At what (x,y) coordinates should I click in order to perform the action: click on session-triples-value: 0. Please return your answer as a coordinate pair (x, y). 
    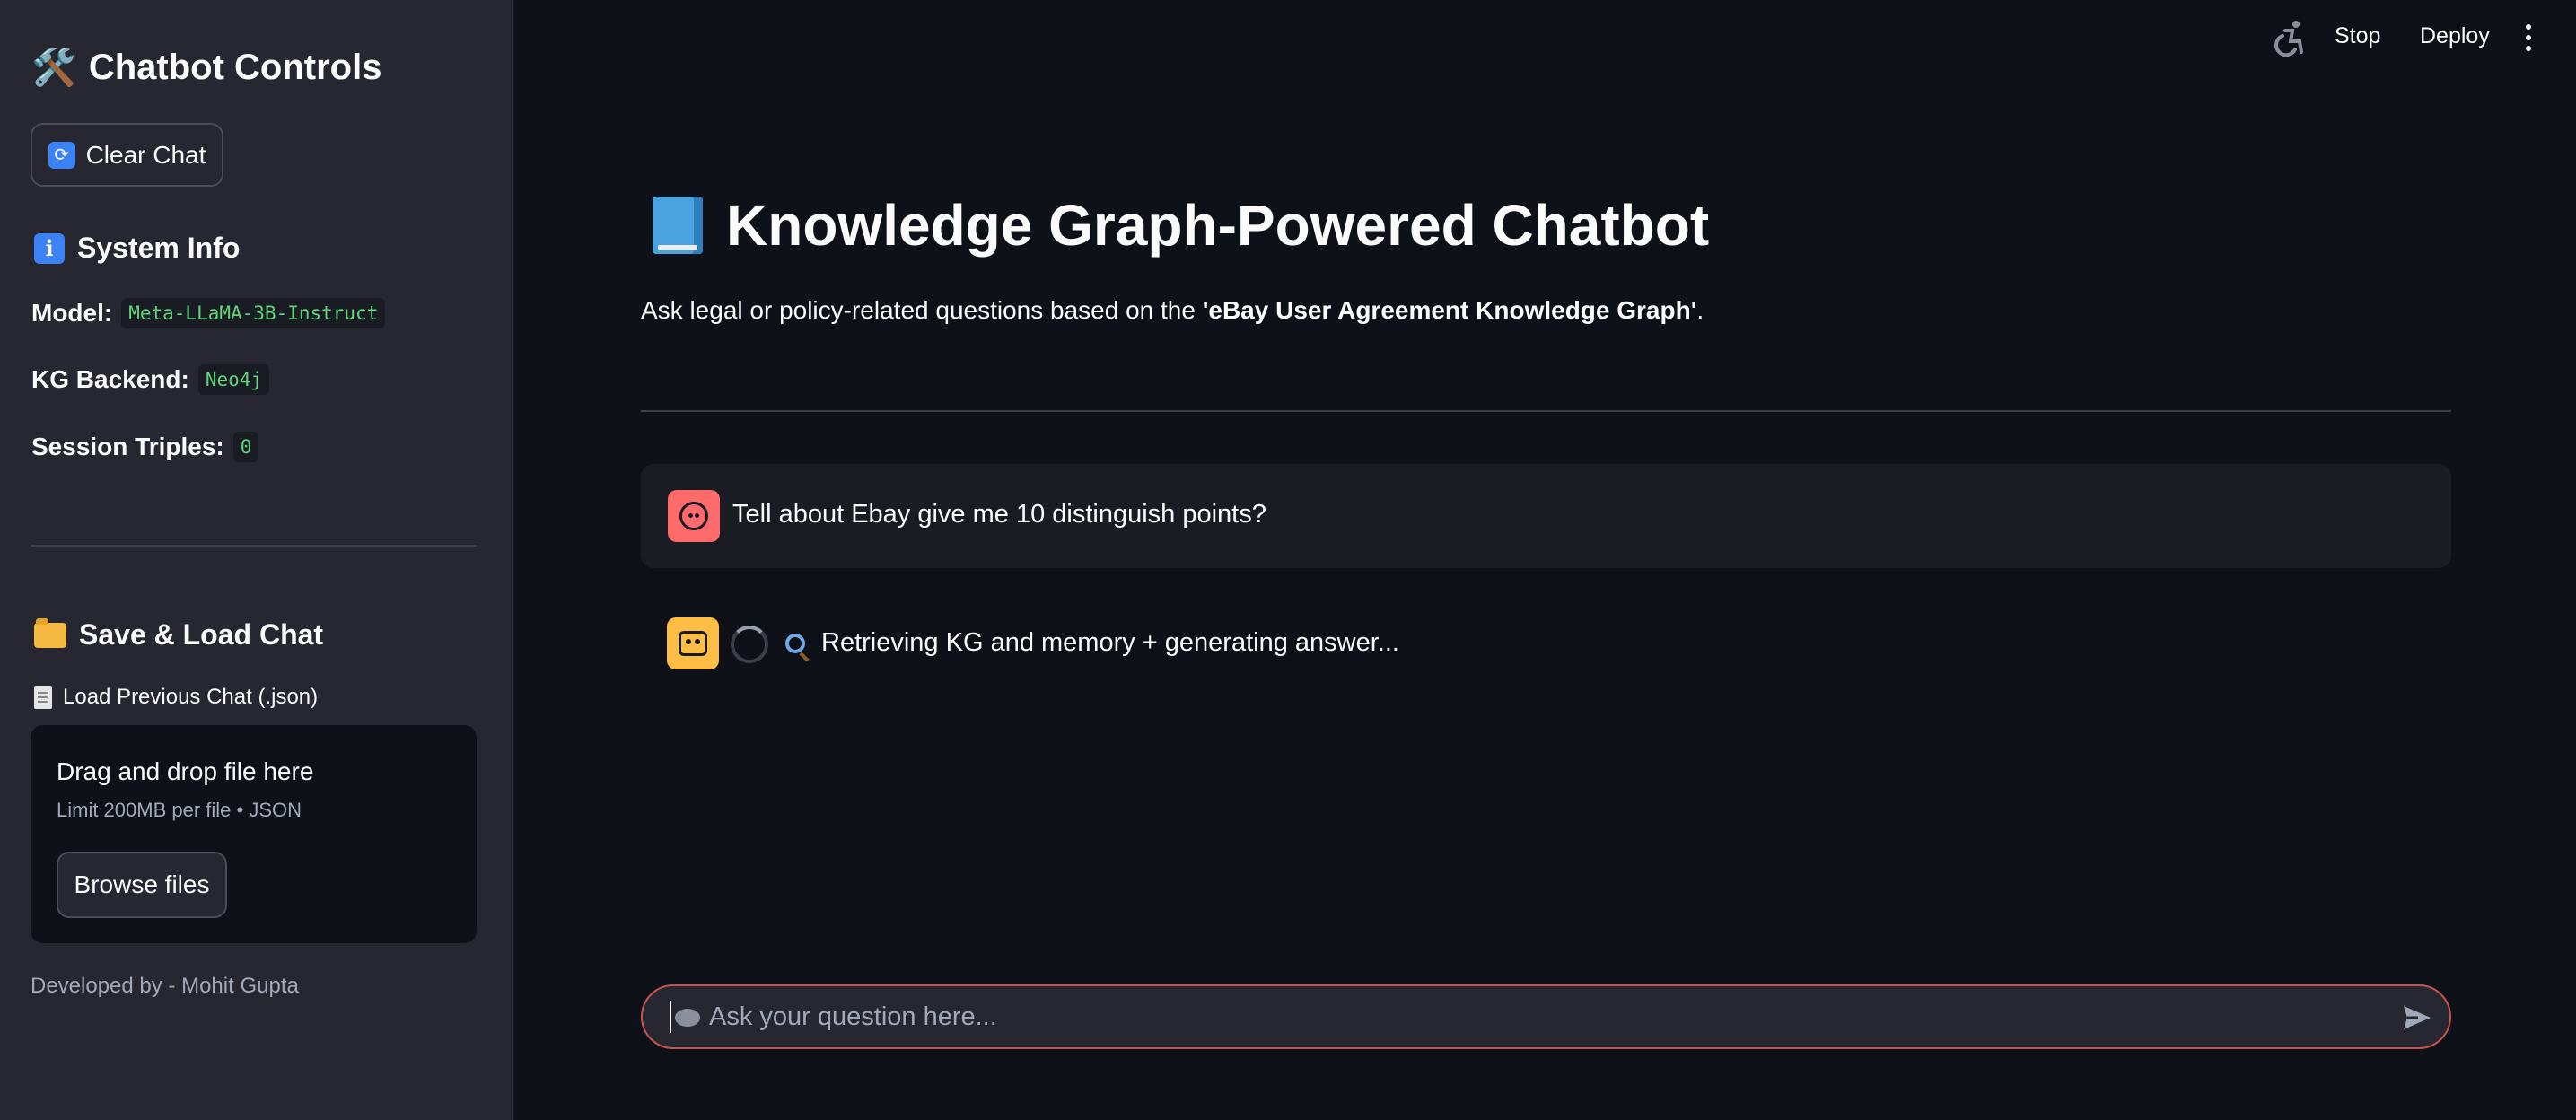
    Looking at the image, I should click on (245, 447).